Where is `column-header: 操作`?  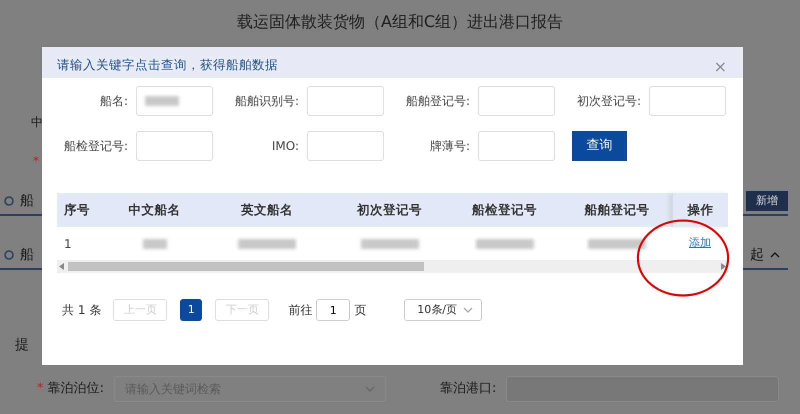
column-header: 操作 is located at coordinates (701, 209).